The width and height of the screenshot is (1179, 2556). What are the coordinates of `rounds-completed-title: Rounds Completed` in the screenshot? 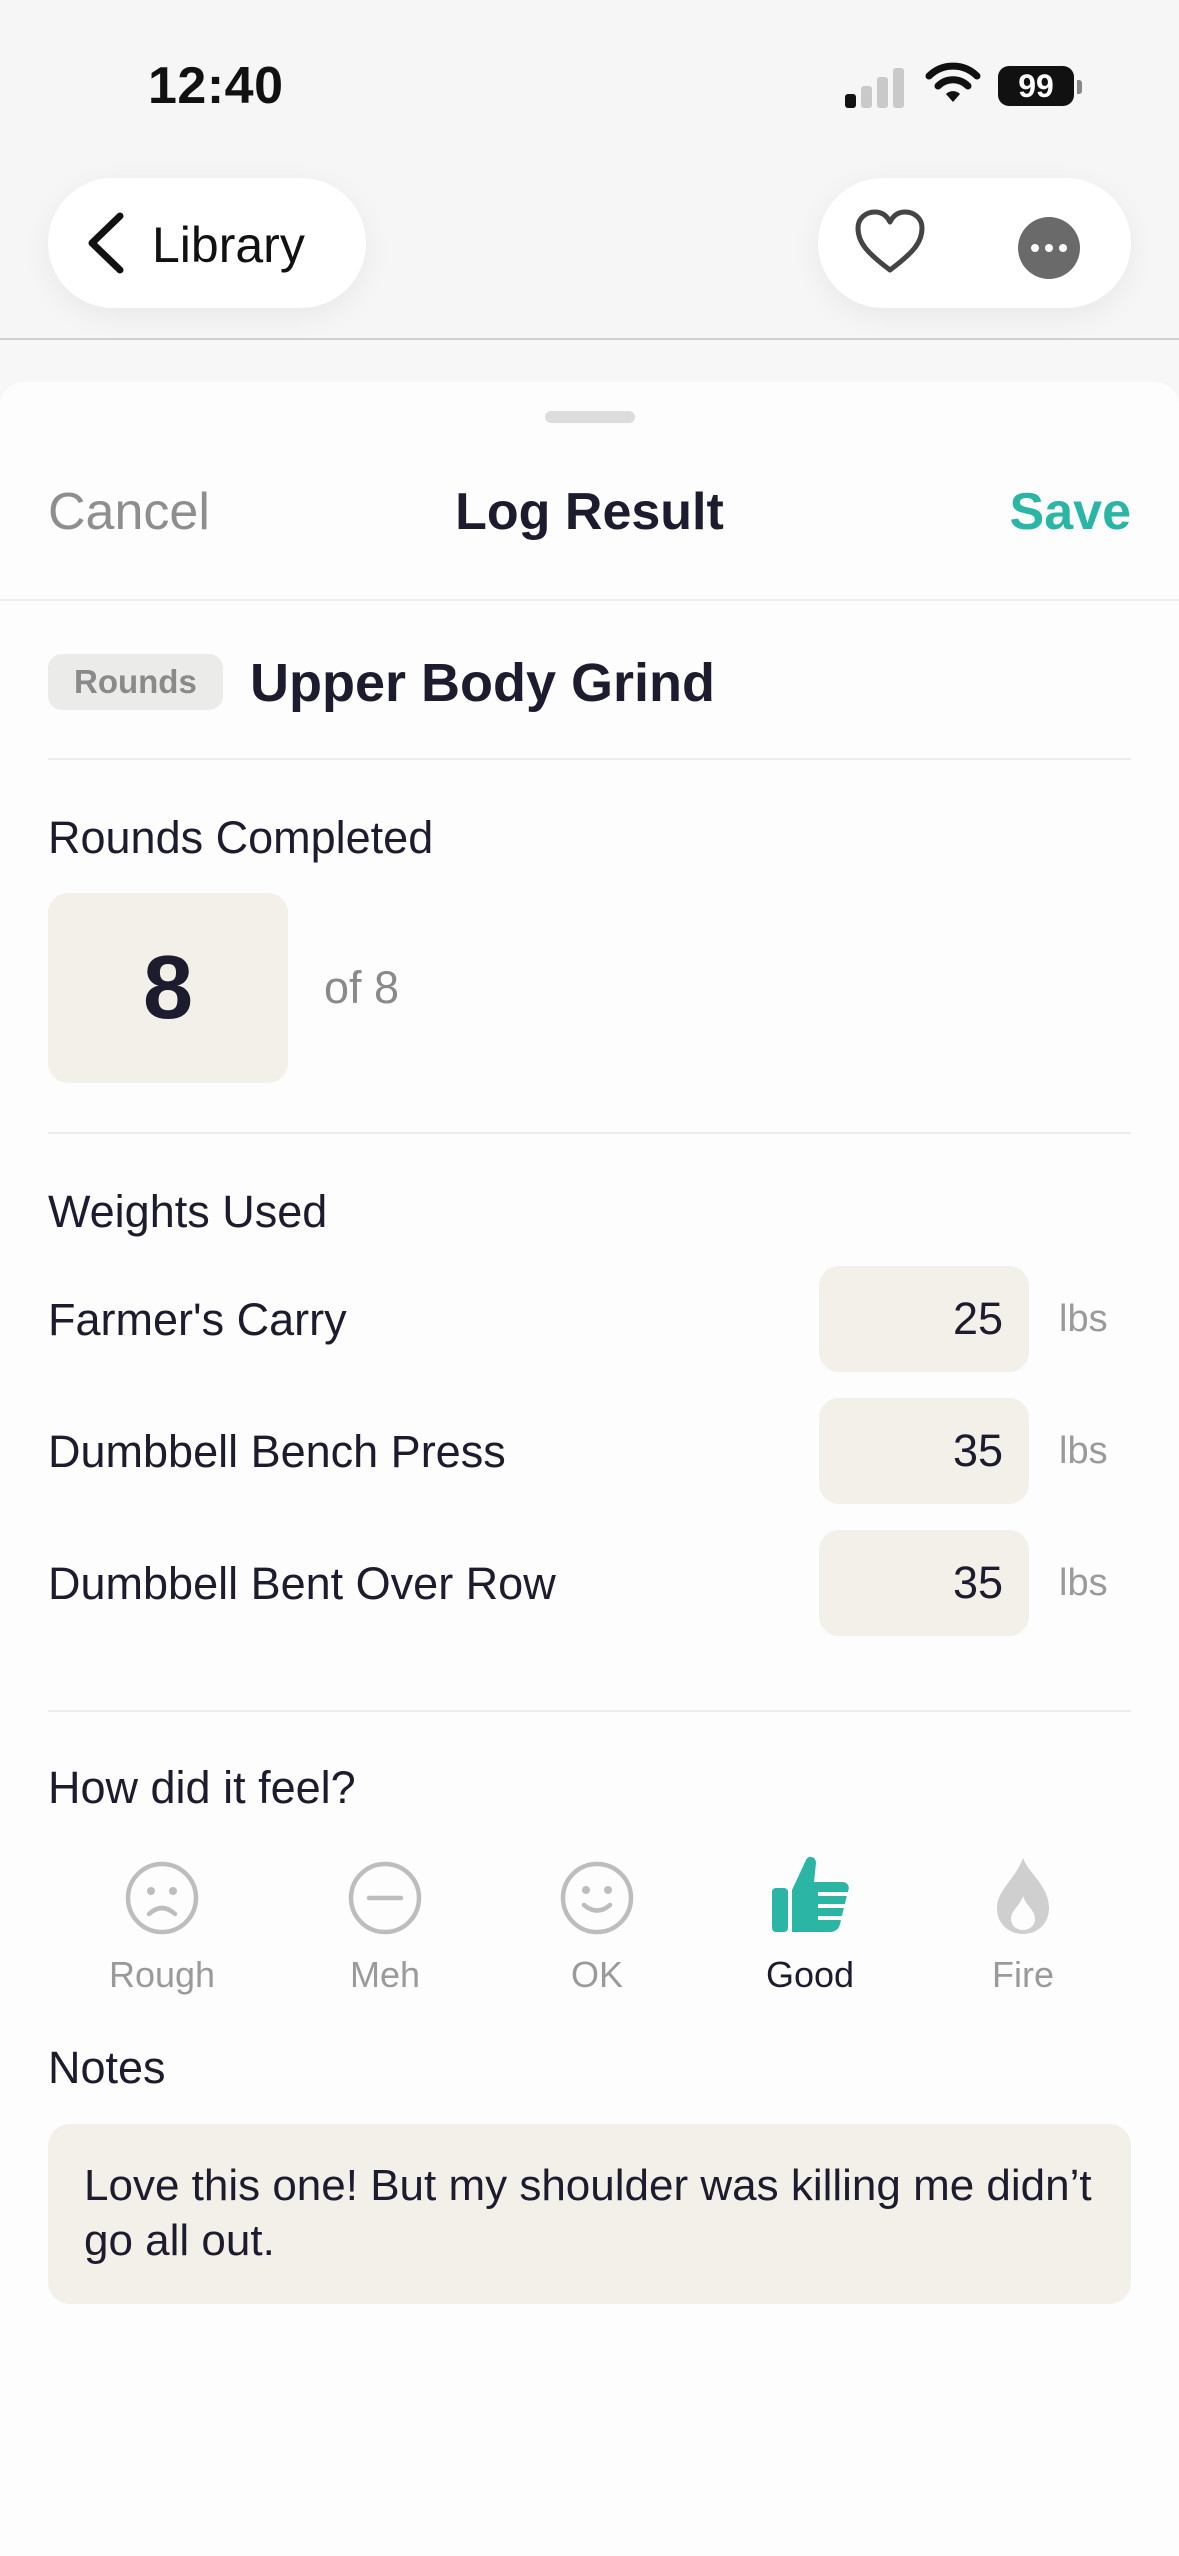 It's located at (241, 837).